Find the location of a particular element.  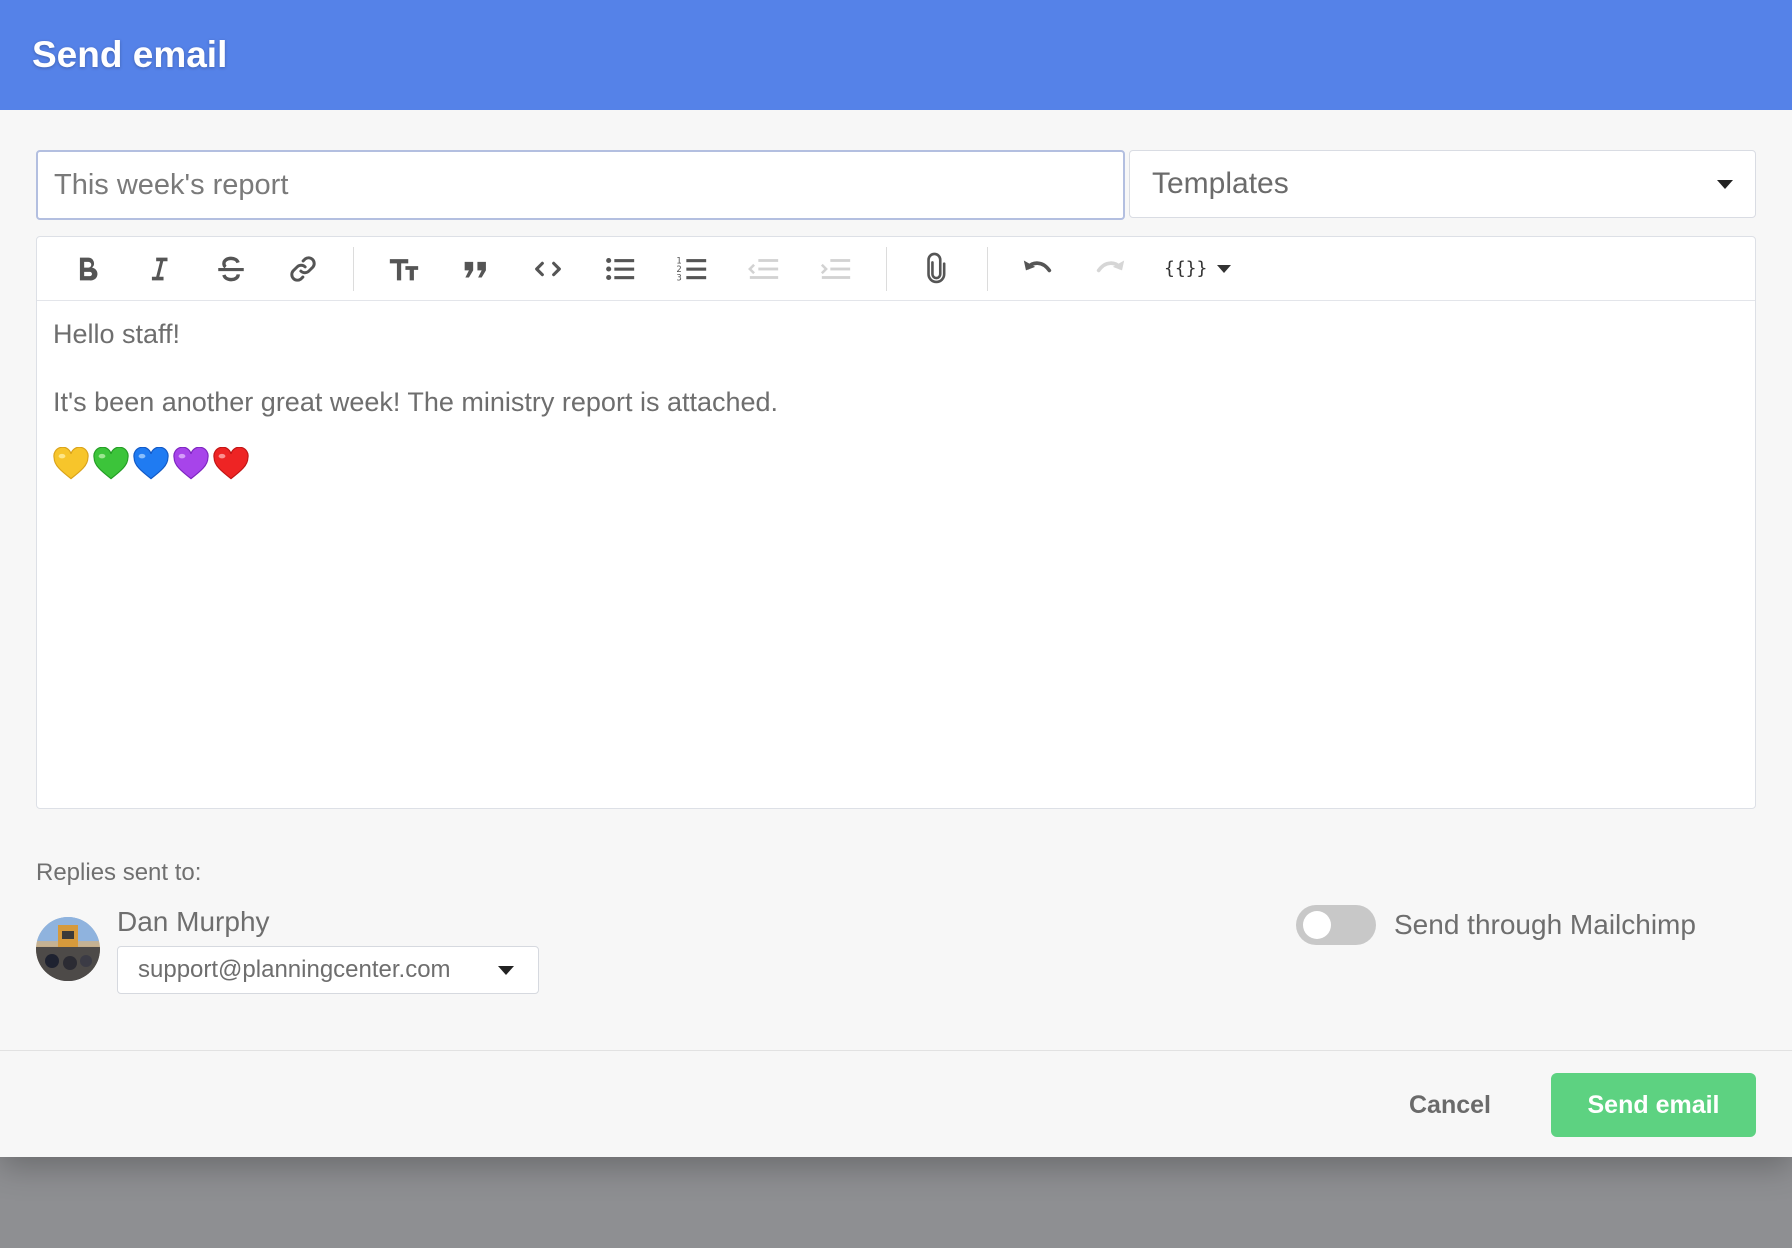

bullet-list-button is located at coordinates (620, 269).